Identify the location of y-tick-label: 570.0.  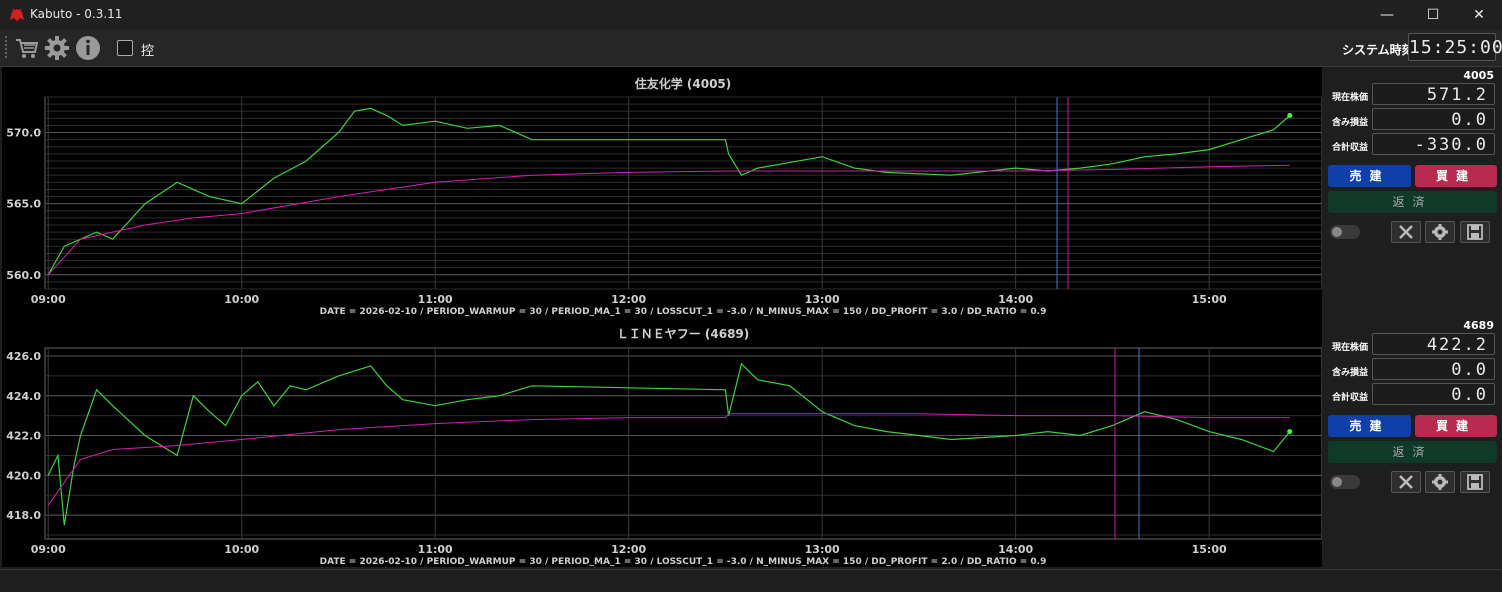
(23, 133).